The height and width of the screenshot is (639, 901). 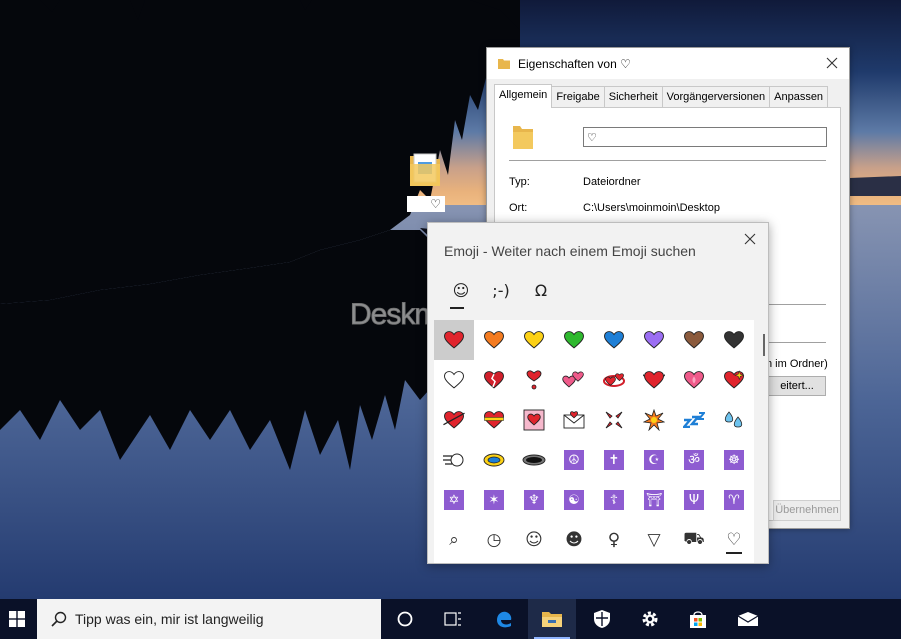 What do you see at coordinates (574, 500) in the screenshot?
I see `yin-yang-emoji: ☯` at bounding box center [574, 500].